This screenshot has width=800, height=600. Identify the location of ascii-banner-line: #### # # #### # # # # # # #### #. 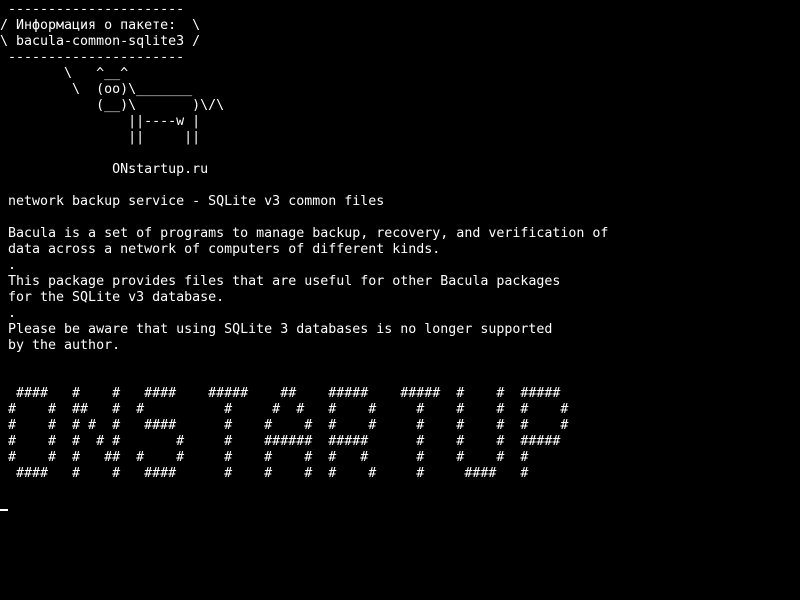
(264, 473).